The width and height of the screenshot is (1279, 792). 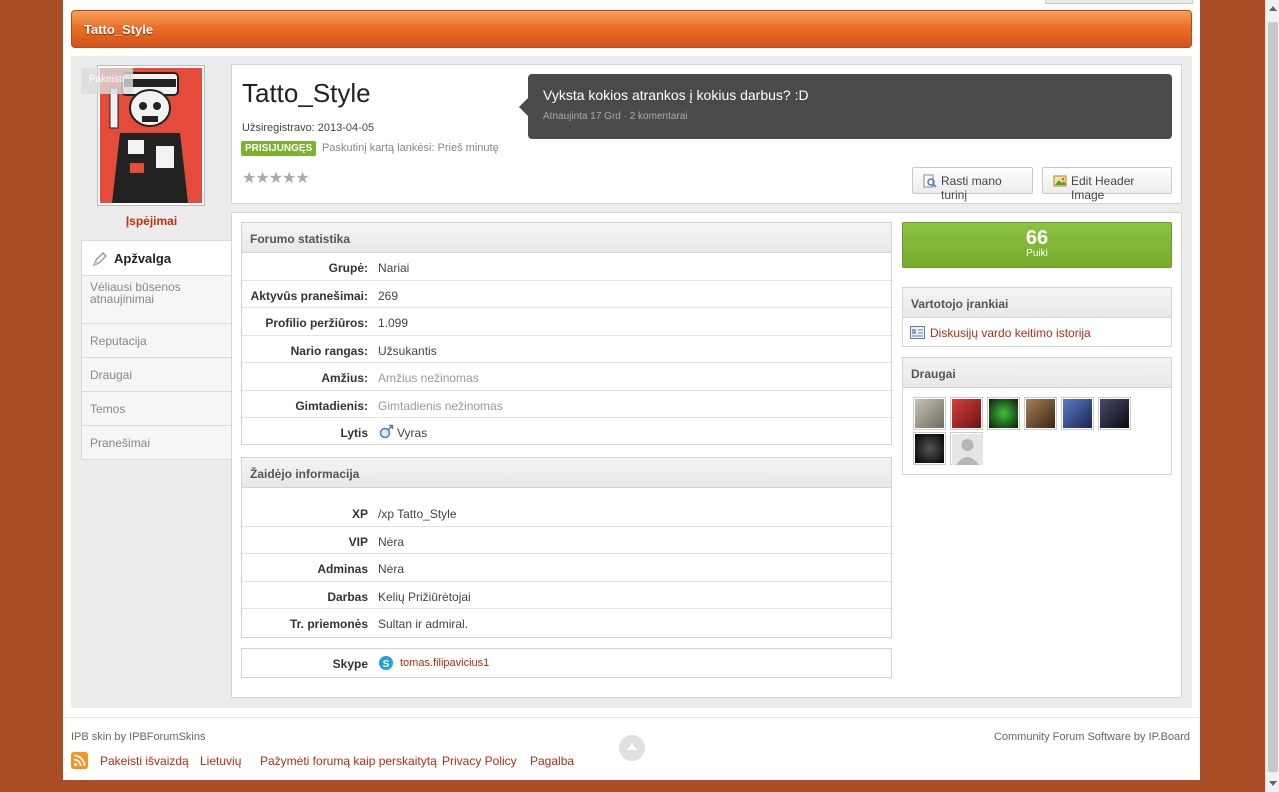 What do you see at coordinates (156, 341) in the screenshot?
I see `tab-reputation: Reputacija` at bounding box center [156, 341].